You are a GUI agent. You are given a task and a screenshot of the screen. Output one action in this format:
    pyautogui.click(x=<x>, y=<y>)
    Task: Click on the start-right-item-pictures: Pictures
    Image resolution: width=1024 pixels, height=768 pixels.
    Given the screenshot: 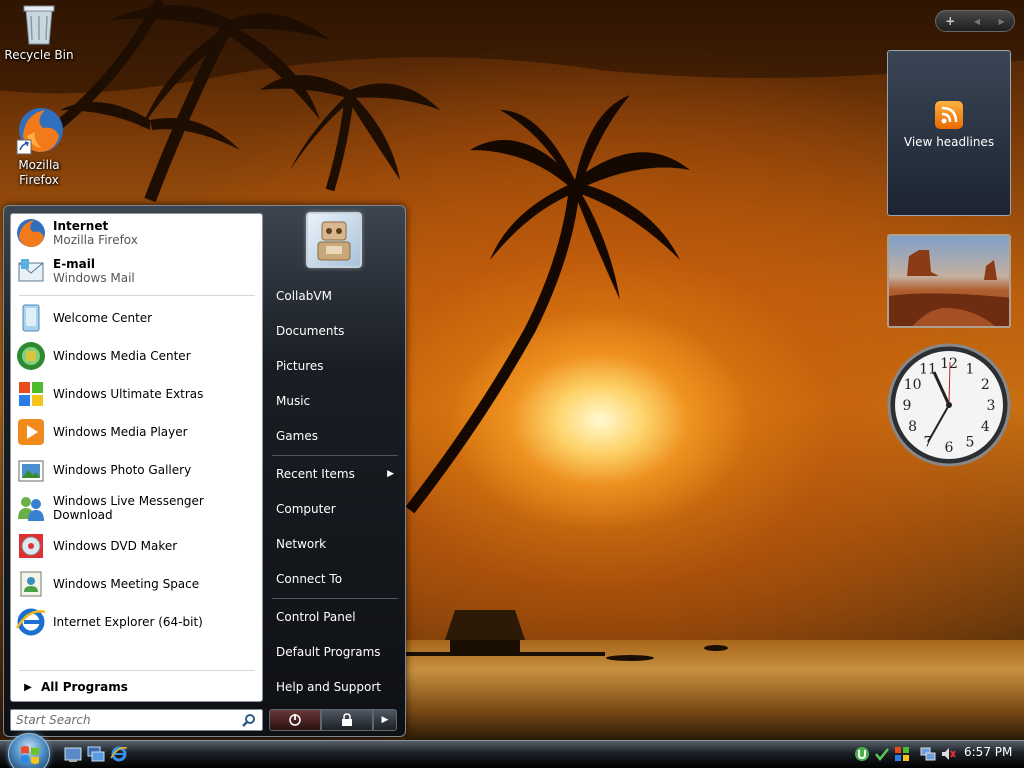 What is the action you would take?
    pyautogui.click(x=335, y=366)
    